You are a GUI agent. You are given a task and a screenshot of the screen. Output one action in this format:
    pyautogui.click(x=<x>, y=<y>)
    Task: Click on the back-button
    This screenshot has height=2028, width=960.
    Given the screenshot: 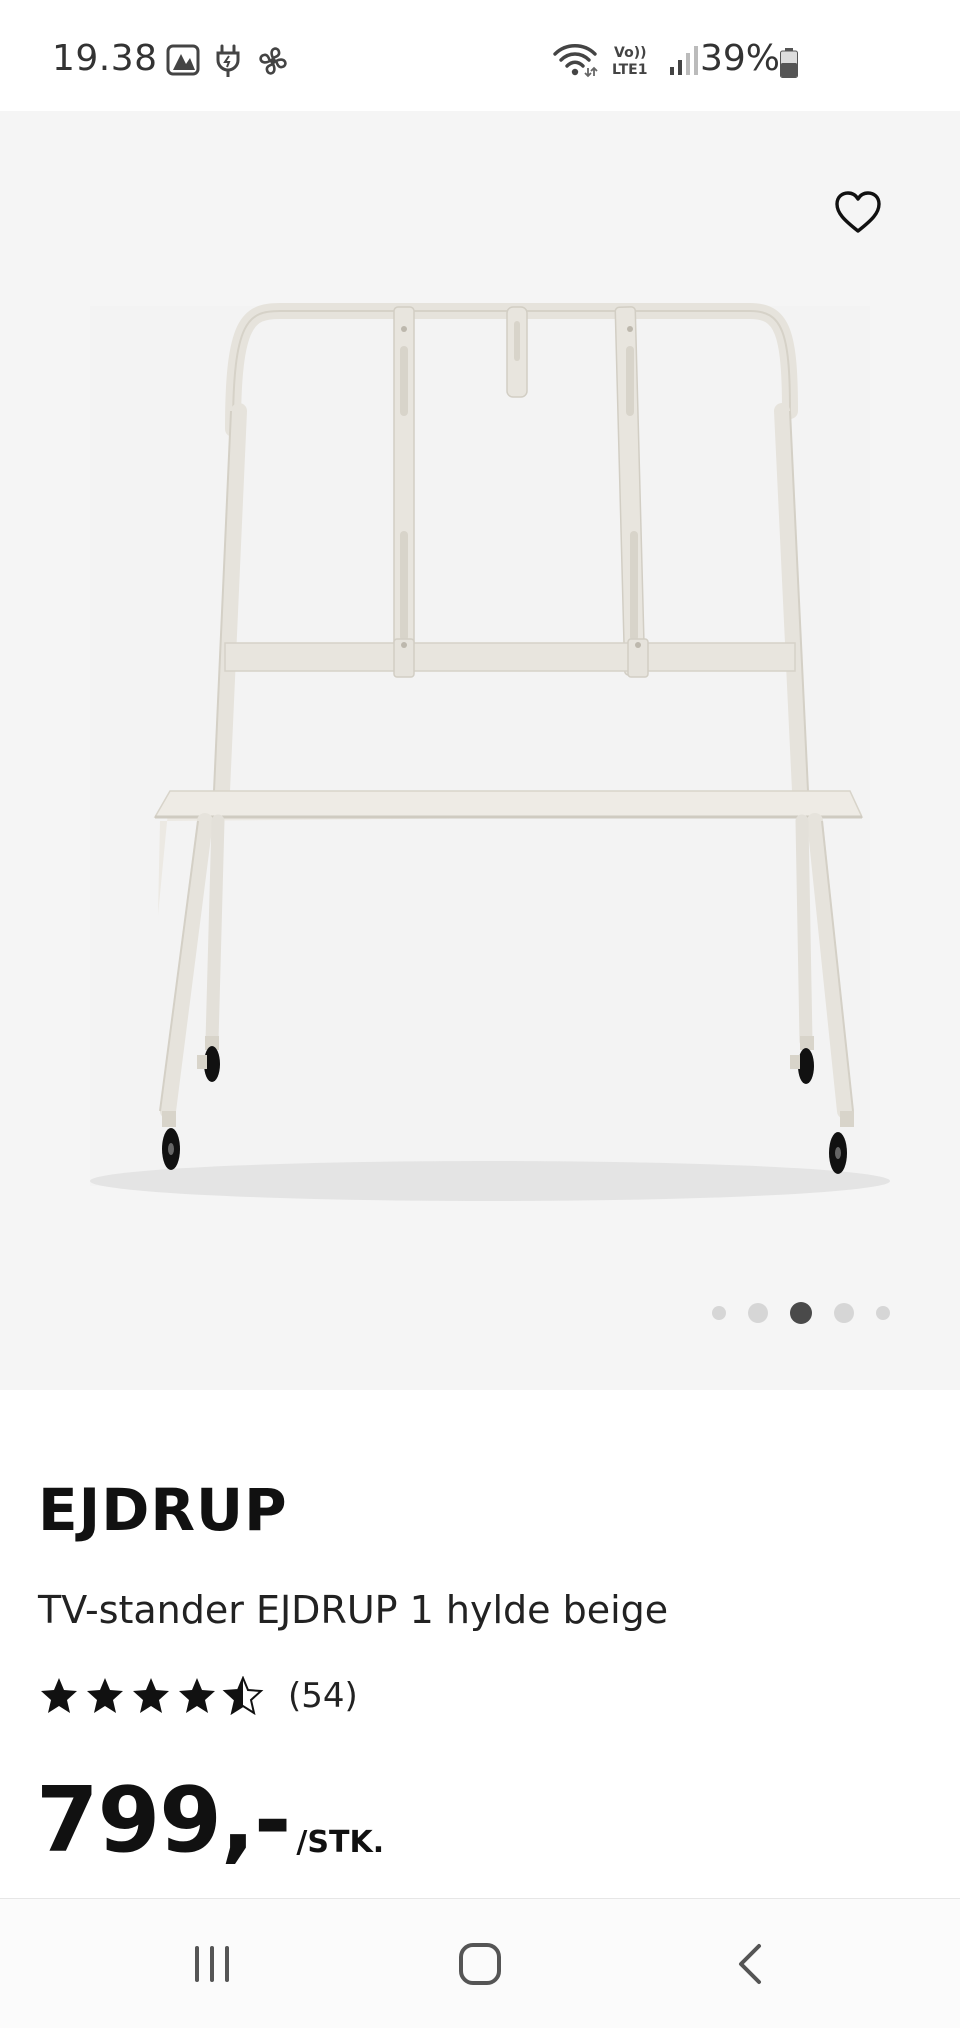 What is the action you would take?
    pyautogui.click(x=750, y=1964)
    